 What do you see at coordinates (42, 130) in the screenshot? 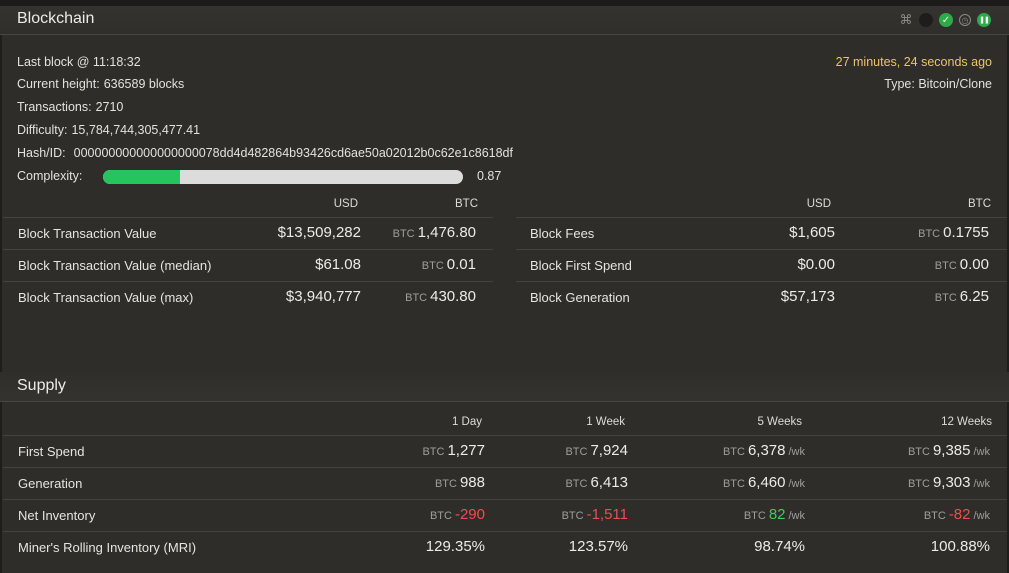
I see `difficulty-label: Difficulty:` at bounding box center [42, 130].